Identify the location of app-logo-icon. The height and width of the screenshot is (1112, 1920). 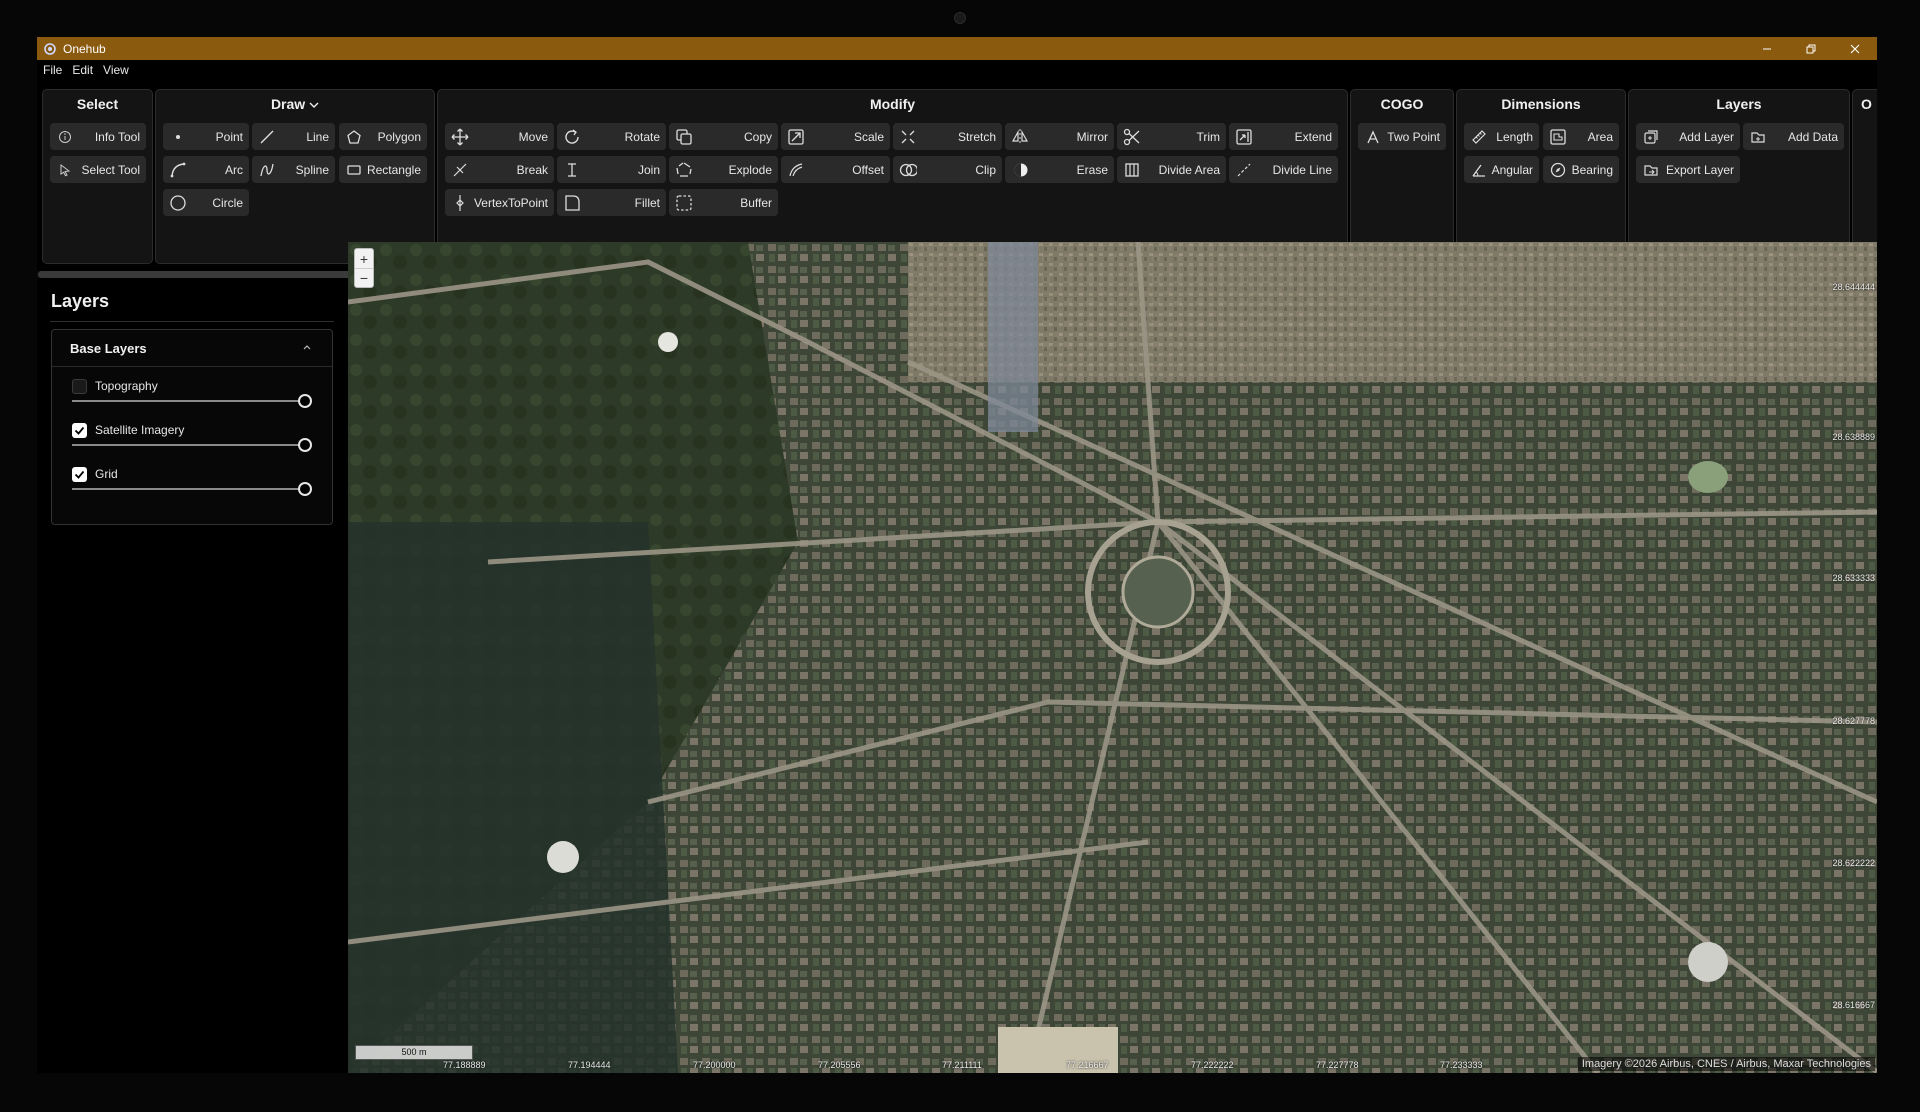
(50, 48).